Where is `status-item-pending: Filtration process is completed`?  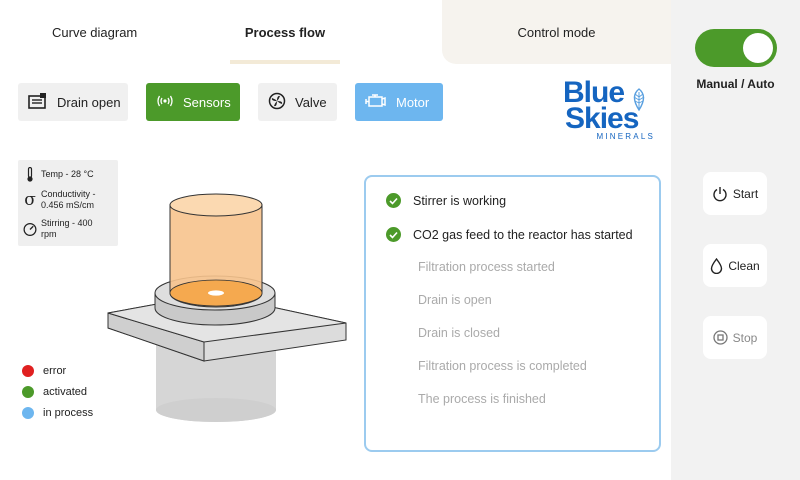 status-item-pending: Filtration process is completed is located at coordinates (502, 366).